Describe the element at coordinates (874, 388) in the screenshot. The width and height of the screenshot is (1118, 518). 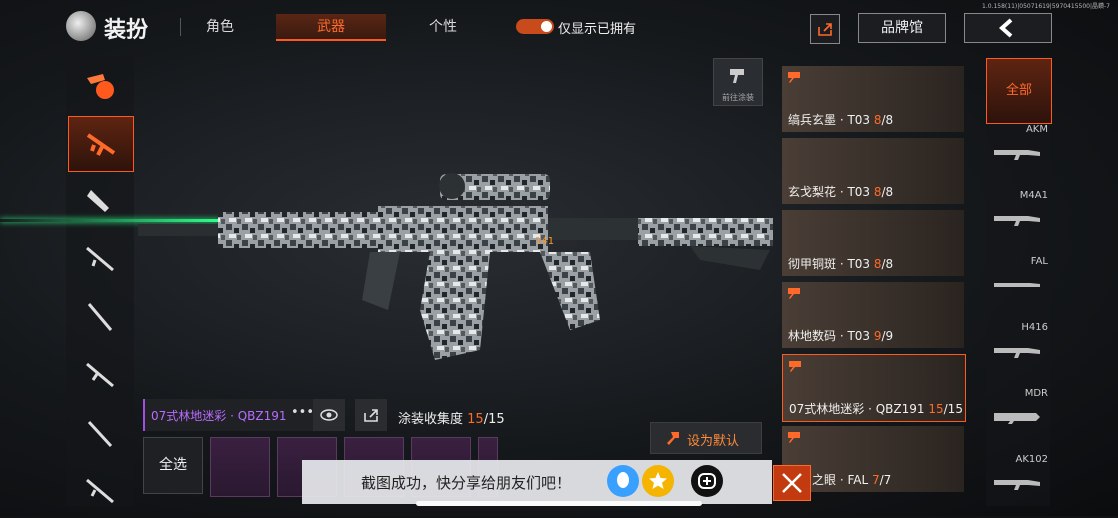
I see `skin-card-selected: 07式林地迷彩 · QBZ191 15/15` at that location.